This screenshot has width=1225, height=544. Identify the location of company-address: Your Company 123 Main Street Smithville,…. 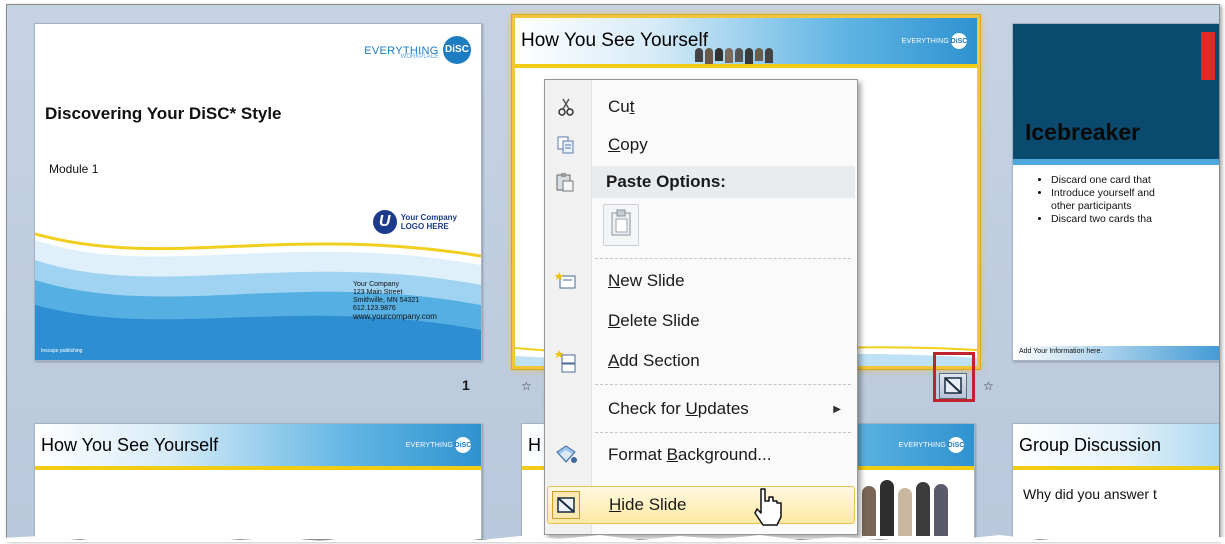
(395, 301).